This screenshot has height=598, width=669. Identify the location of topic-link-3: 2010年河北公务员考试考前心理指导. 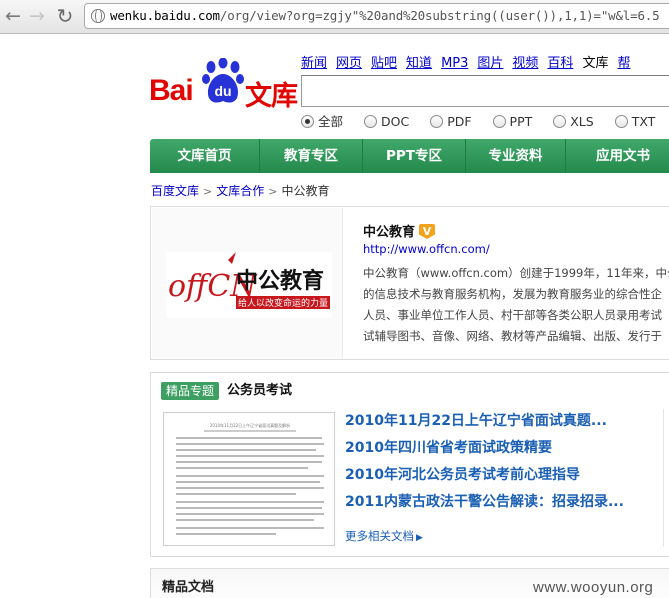
(484, 477).